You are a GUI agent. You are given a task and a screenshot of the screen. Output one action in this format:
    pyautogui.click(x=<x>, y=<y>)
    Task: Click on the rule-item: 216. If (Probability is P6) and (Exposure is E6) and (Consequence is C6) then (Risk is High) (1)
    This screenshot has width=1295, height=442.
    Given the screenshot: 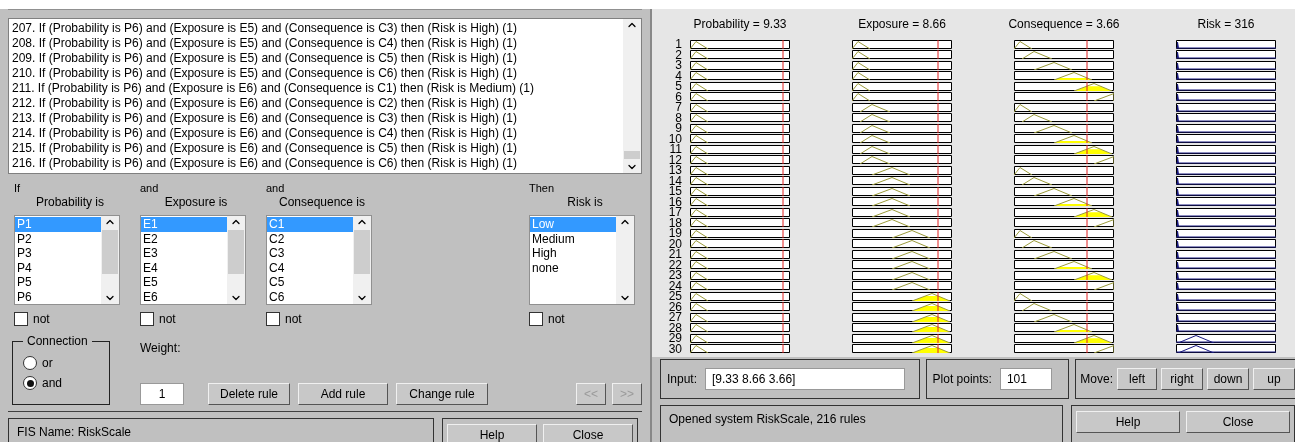 What is the action you would take?
    pyautogui.click(x=316, y=163)
    